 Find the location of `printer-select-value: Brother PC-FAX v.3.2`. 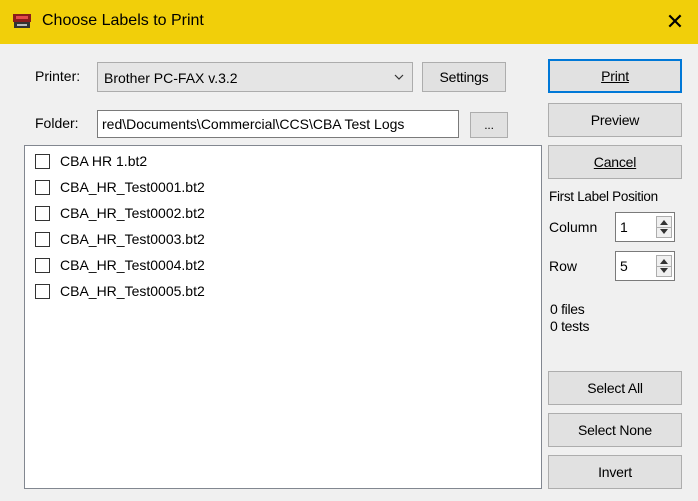

printer-select-value: Brother PC-FAX v.3.2 is located at coordinates (171, 78).